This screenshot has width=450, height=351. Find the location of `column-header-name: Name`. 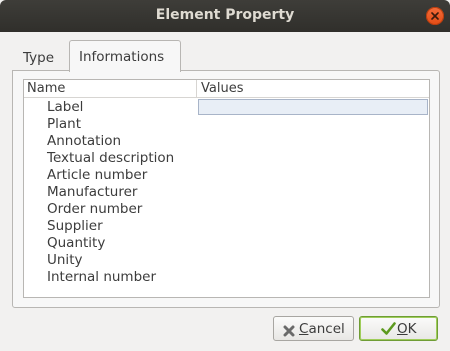

column-header-name: Name is located at coordinates (110, 88).